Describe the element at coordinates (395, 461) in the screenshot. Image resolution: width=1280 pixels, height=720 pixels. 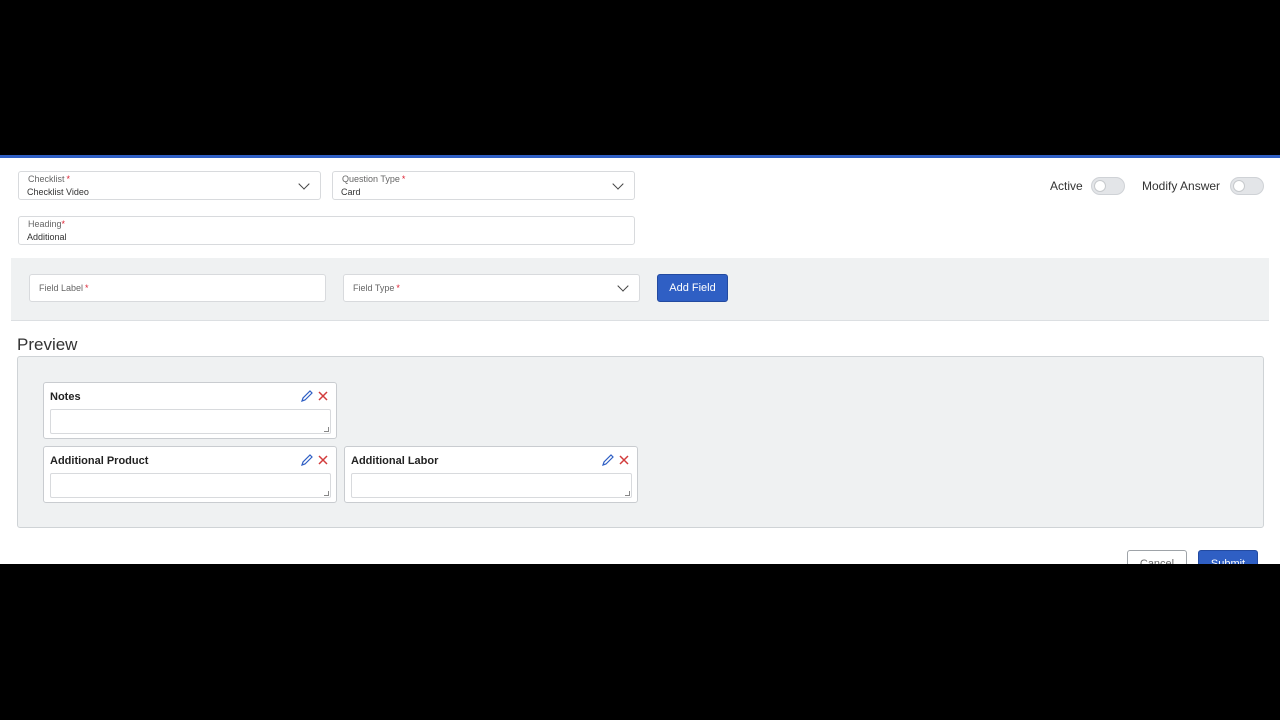
I see `card-title: Additional Labor` at that location.